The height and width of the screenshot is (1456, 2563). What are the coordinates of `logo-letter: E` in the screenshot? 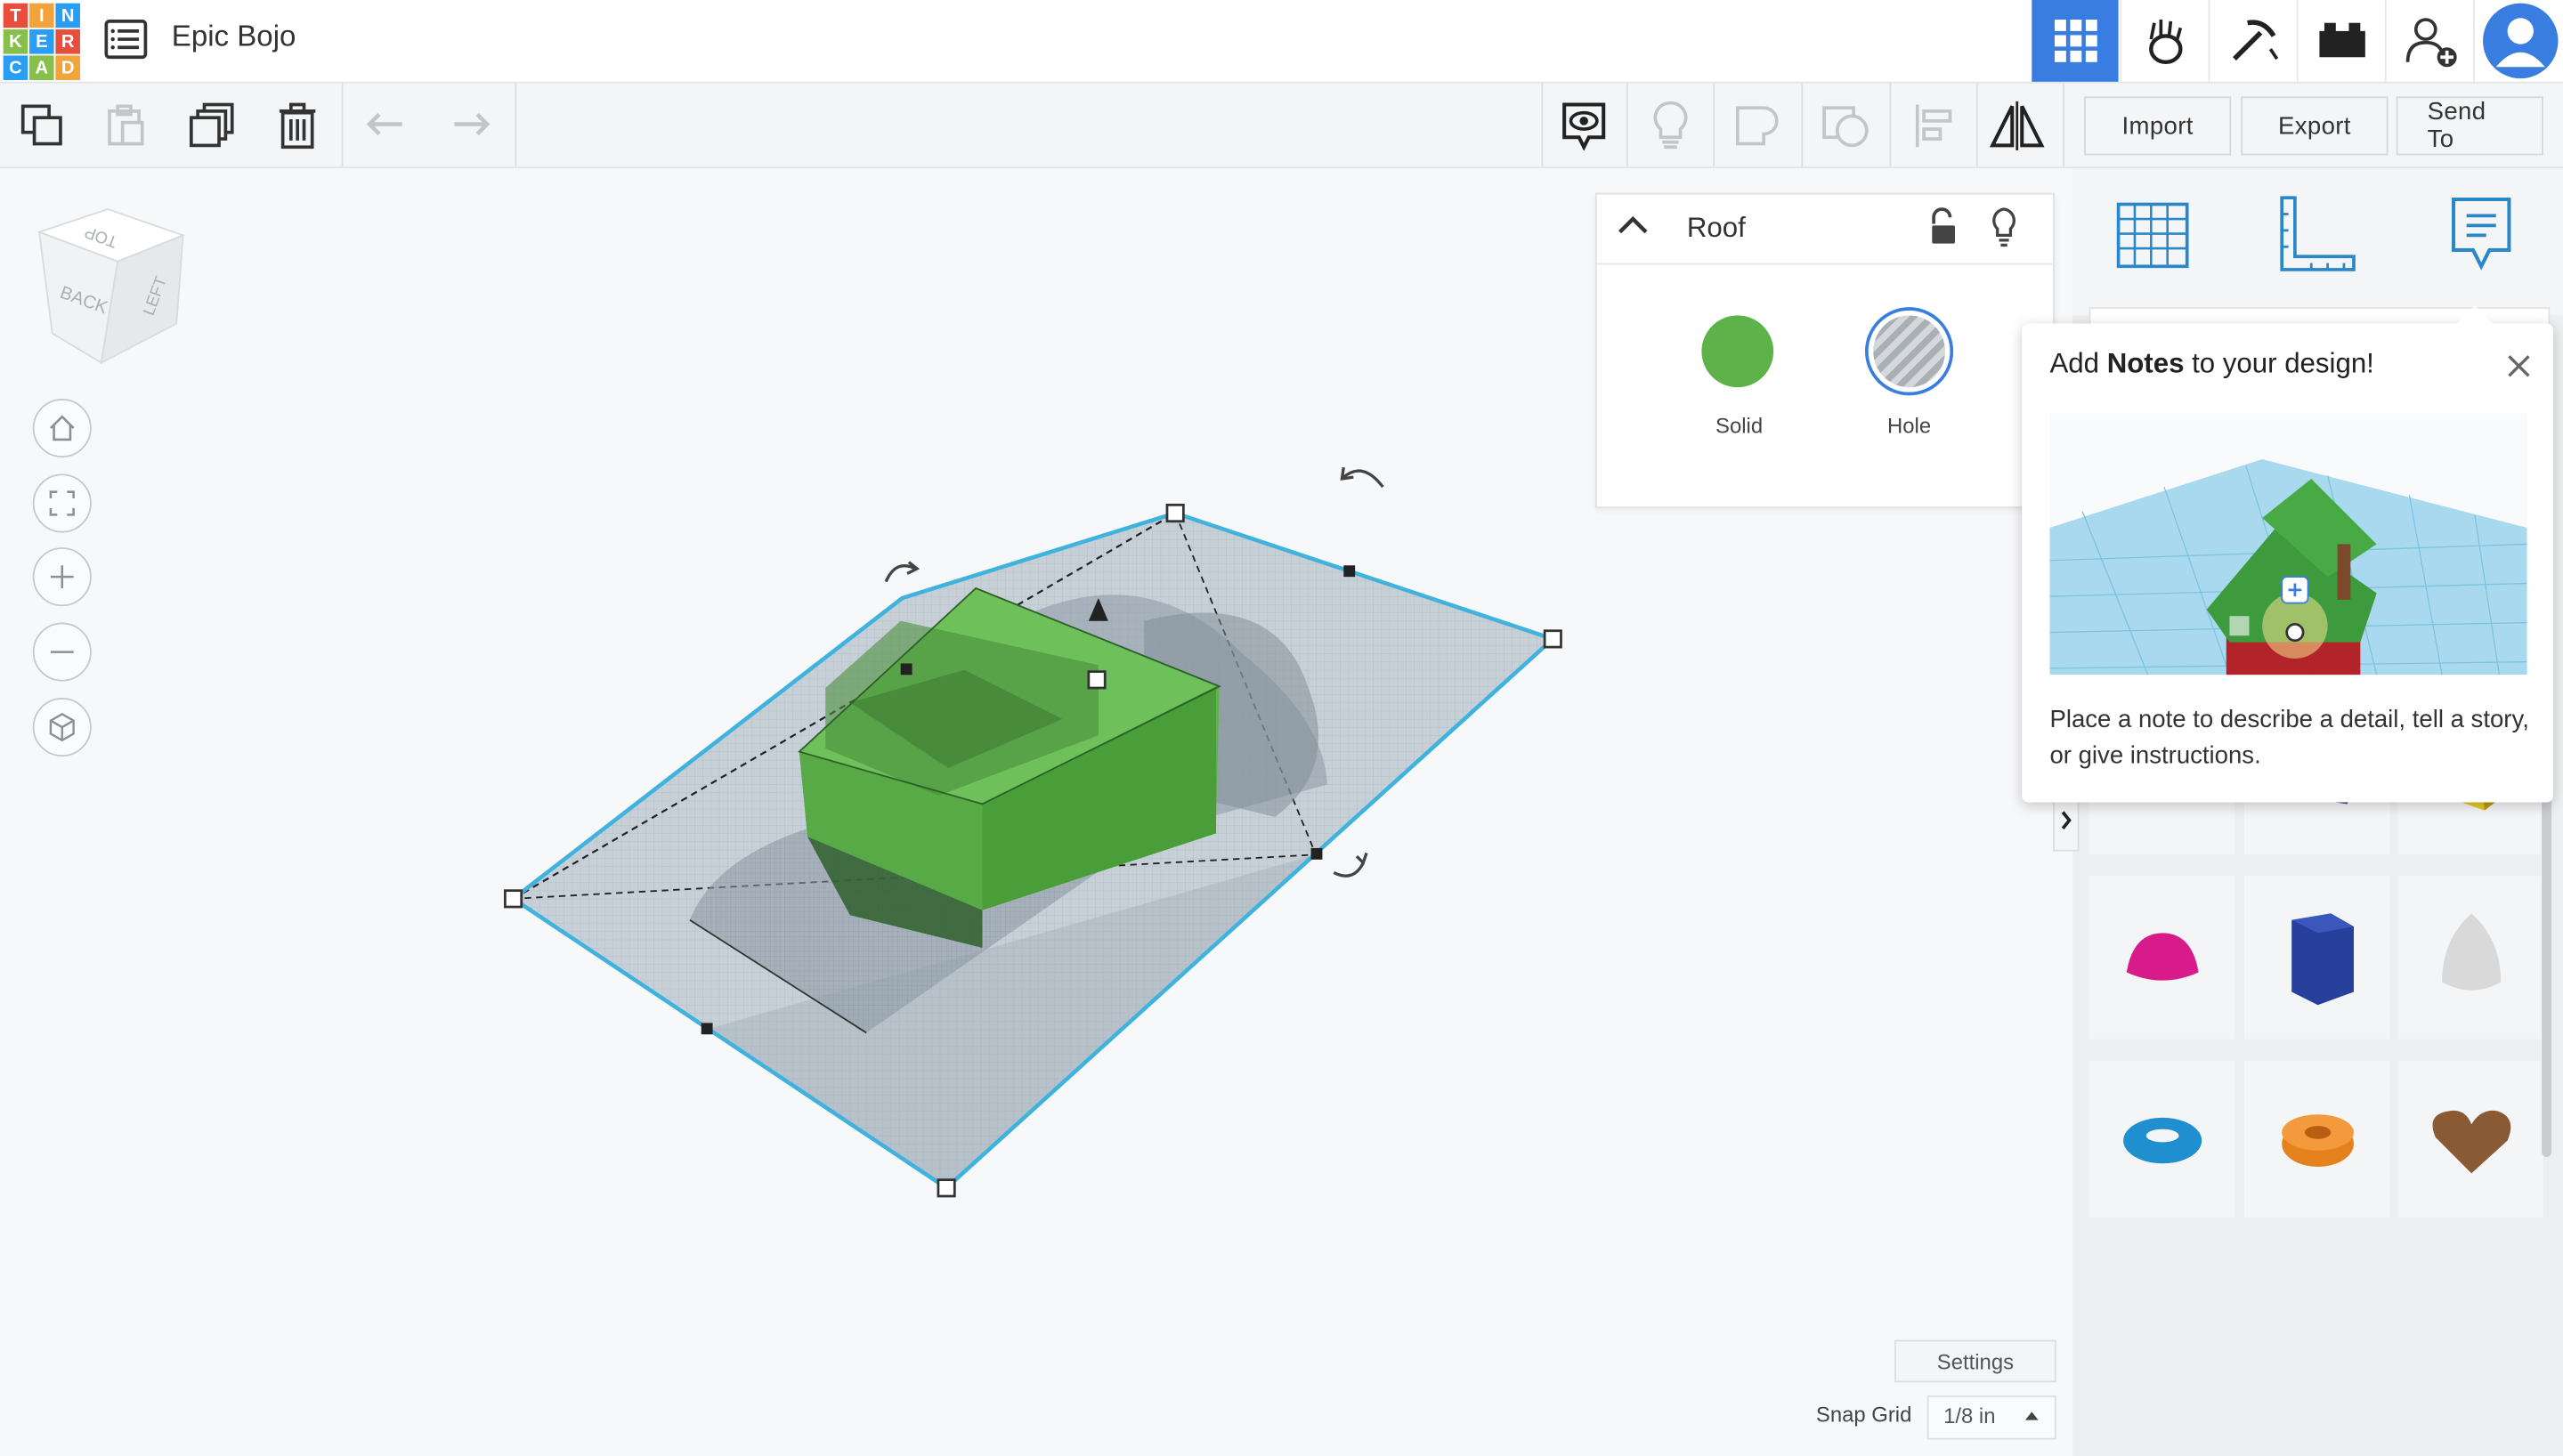 It's located at (41, 41).